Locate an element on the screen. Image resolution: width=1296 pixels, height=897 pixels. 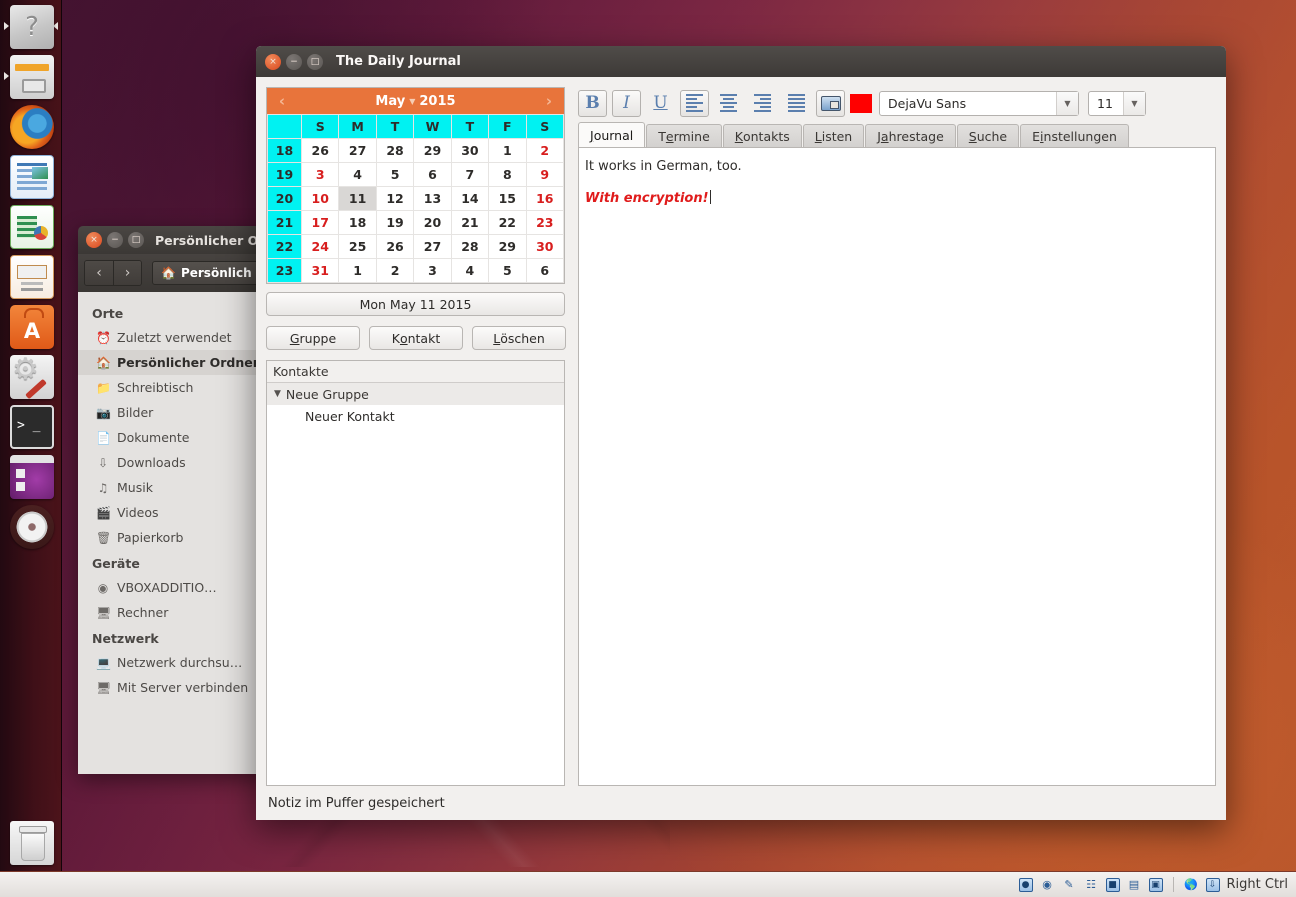
launcher-item-disk-image is located at coordinates (31, 527).